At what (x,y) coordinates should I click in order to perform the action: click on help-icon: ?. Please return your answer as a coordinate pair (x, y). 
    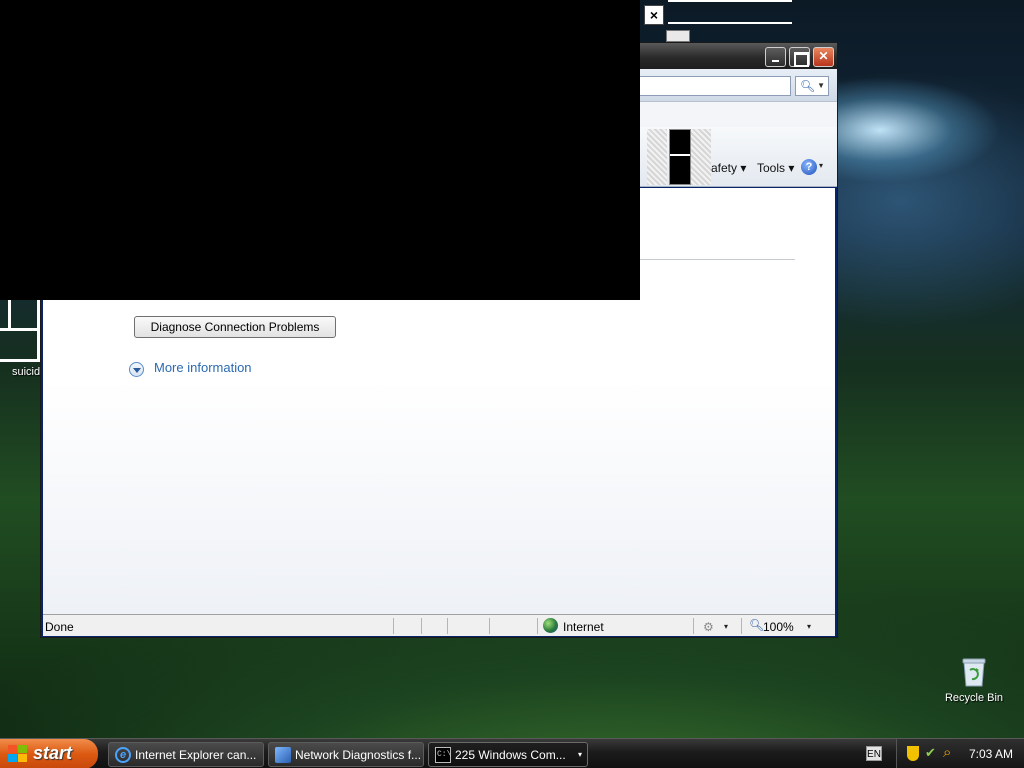
    Looking at the image, I should click on (809, 167).